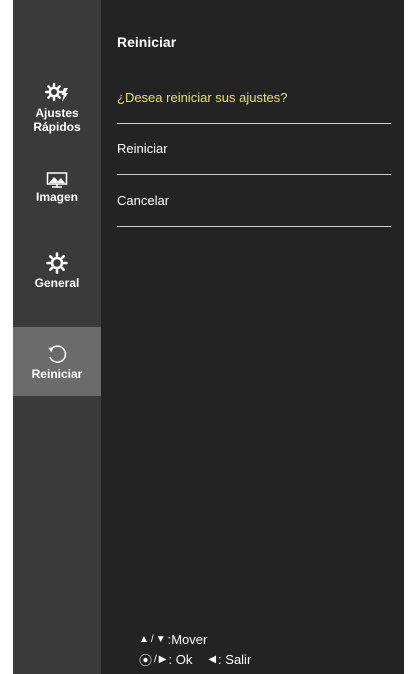 The image size is (415, 674). I want to click on help-ok-label: : Ok, so click(180, 659).